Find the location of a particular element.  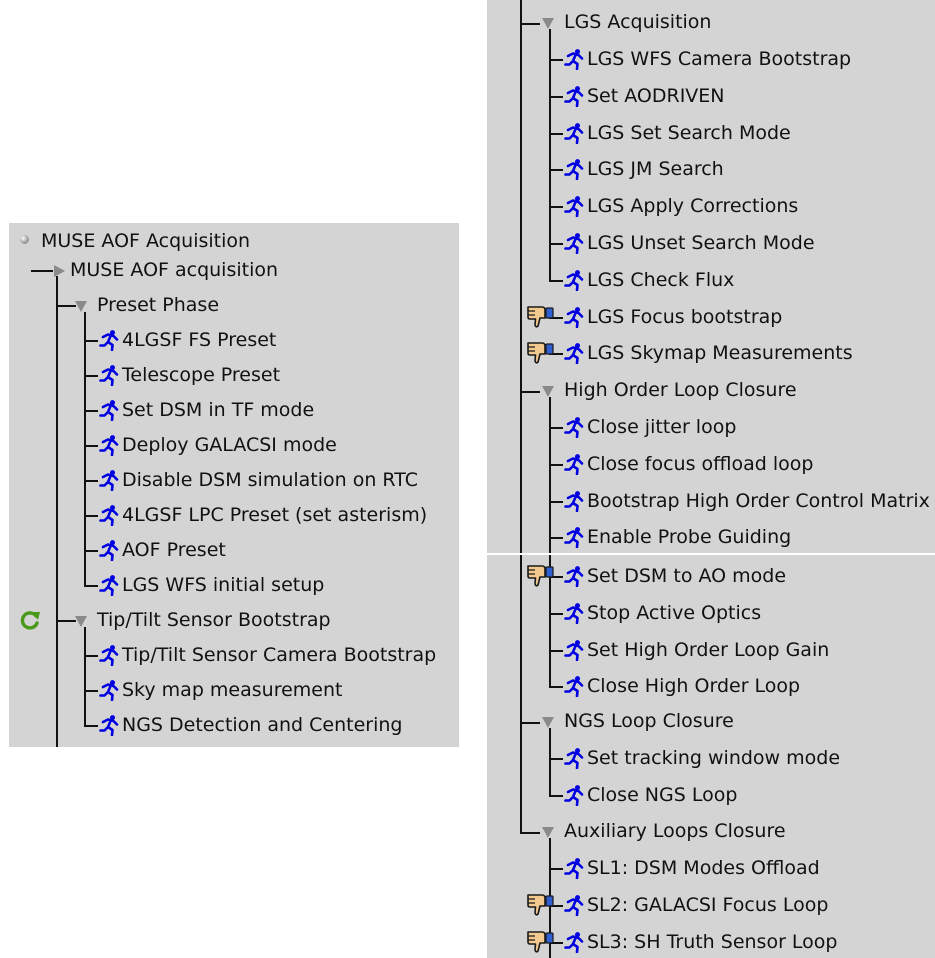

action-label: LGS WFS Camera Bootstrap is located at coordinates (719, 59).